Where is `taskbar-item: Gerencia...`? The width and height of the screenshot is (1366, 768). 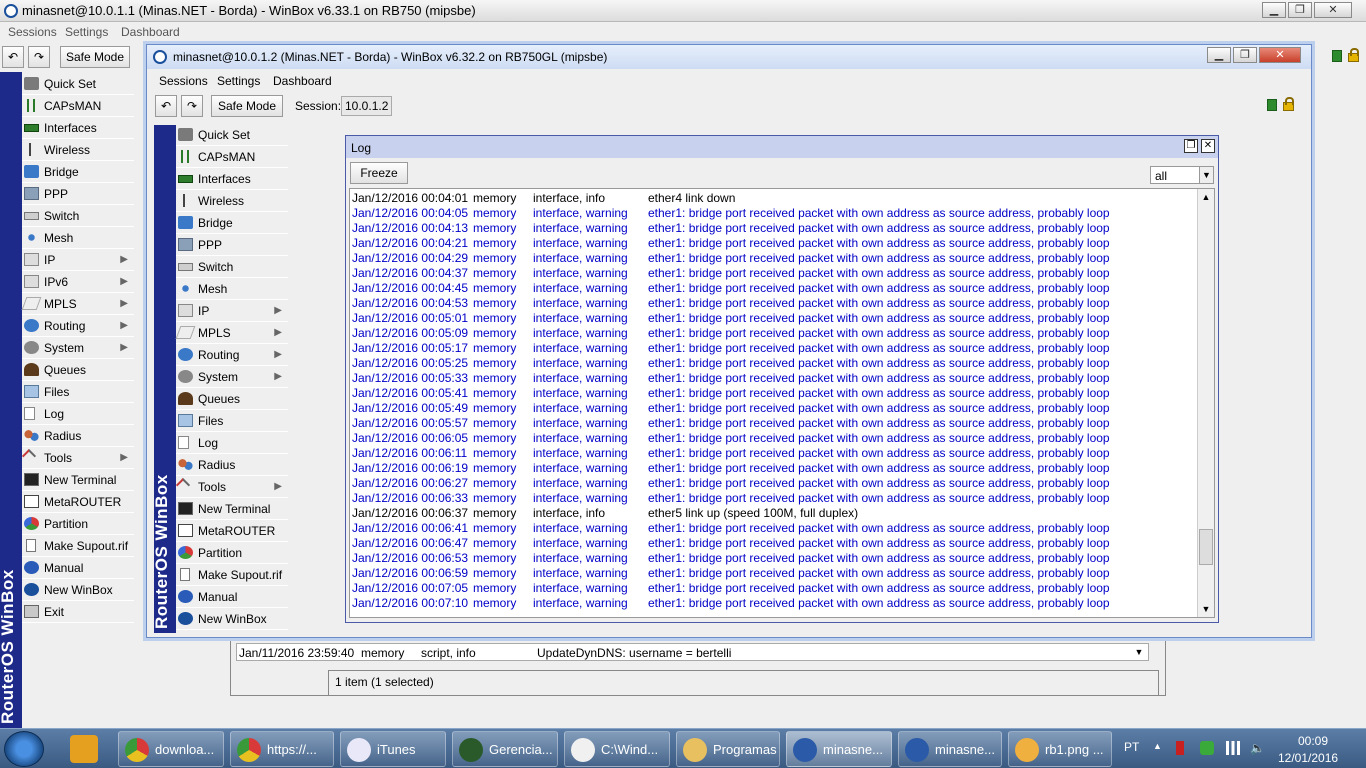 taskbar-item: Gerencia... is located at coordinates (505, 749).